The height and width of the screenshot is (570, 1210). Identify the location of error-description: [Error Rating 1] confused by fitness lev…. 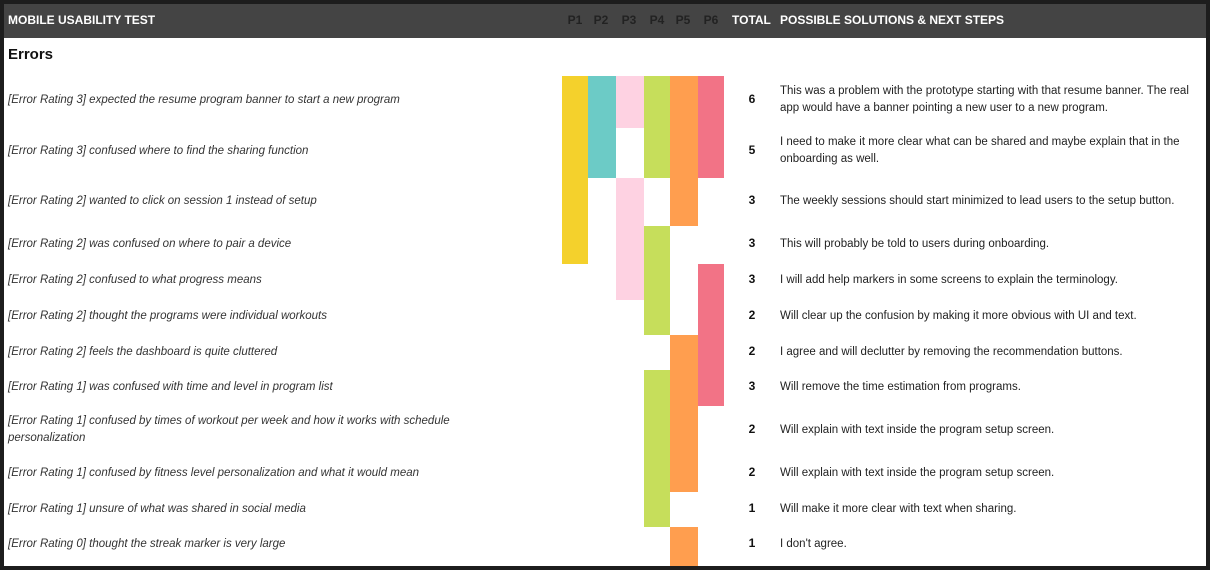
(214, 473).